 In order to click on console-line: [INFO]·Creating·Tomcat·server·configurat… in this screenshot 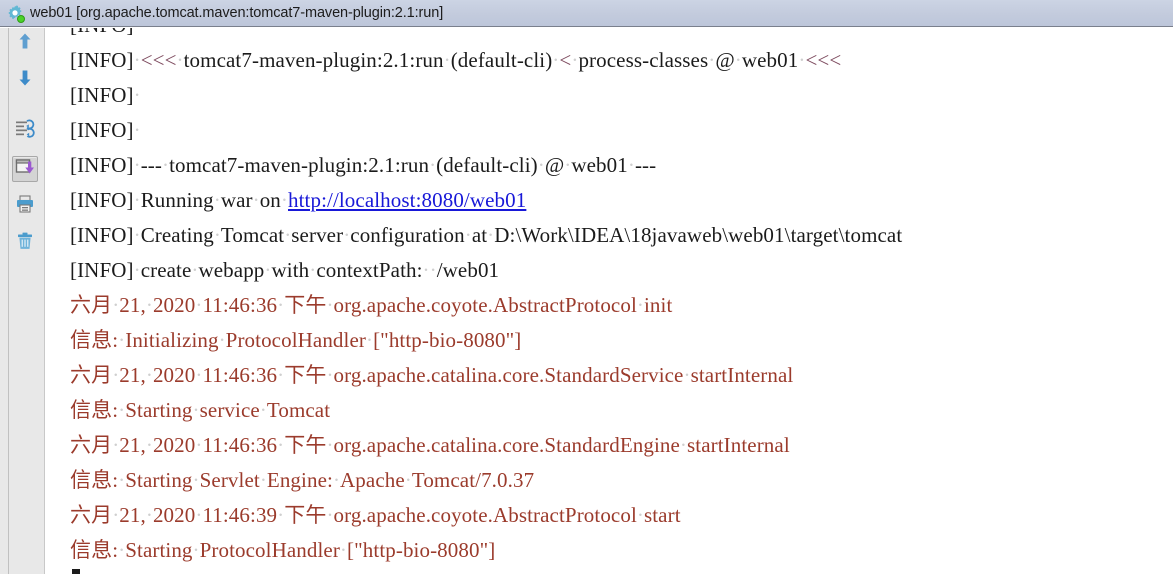, I will do `click(621, 235)`.